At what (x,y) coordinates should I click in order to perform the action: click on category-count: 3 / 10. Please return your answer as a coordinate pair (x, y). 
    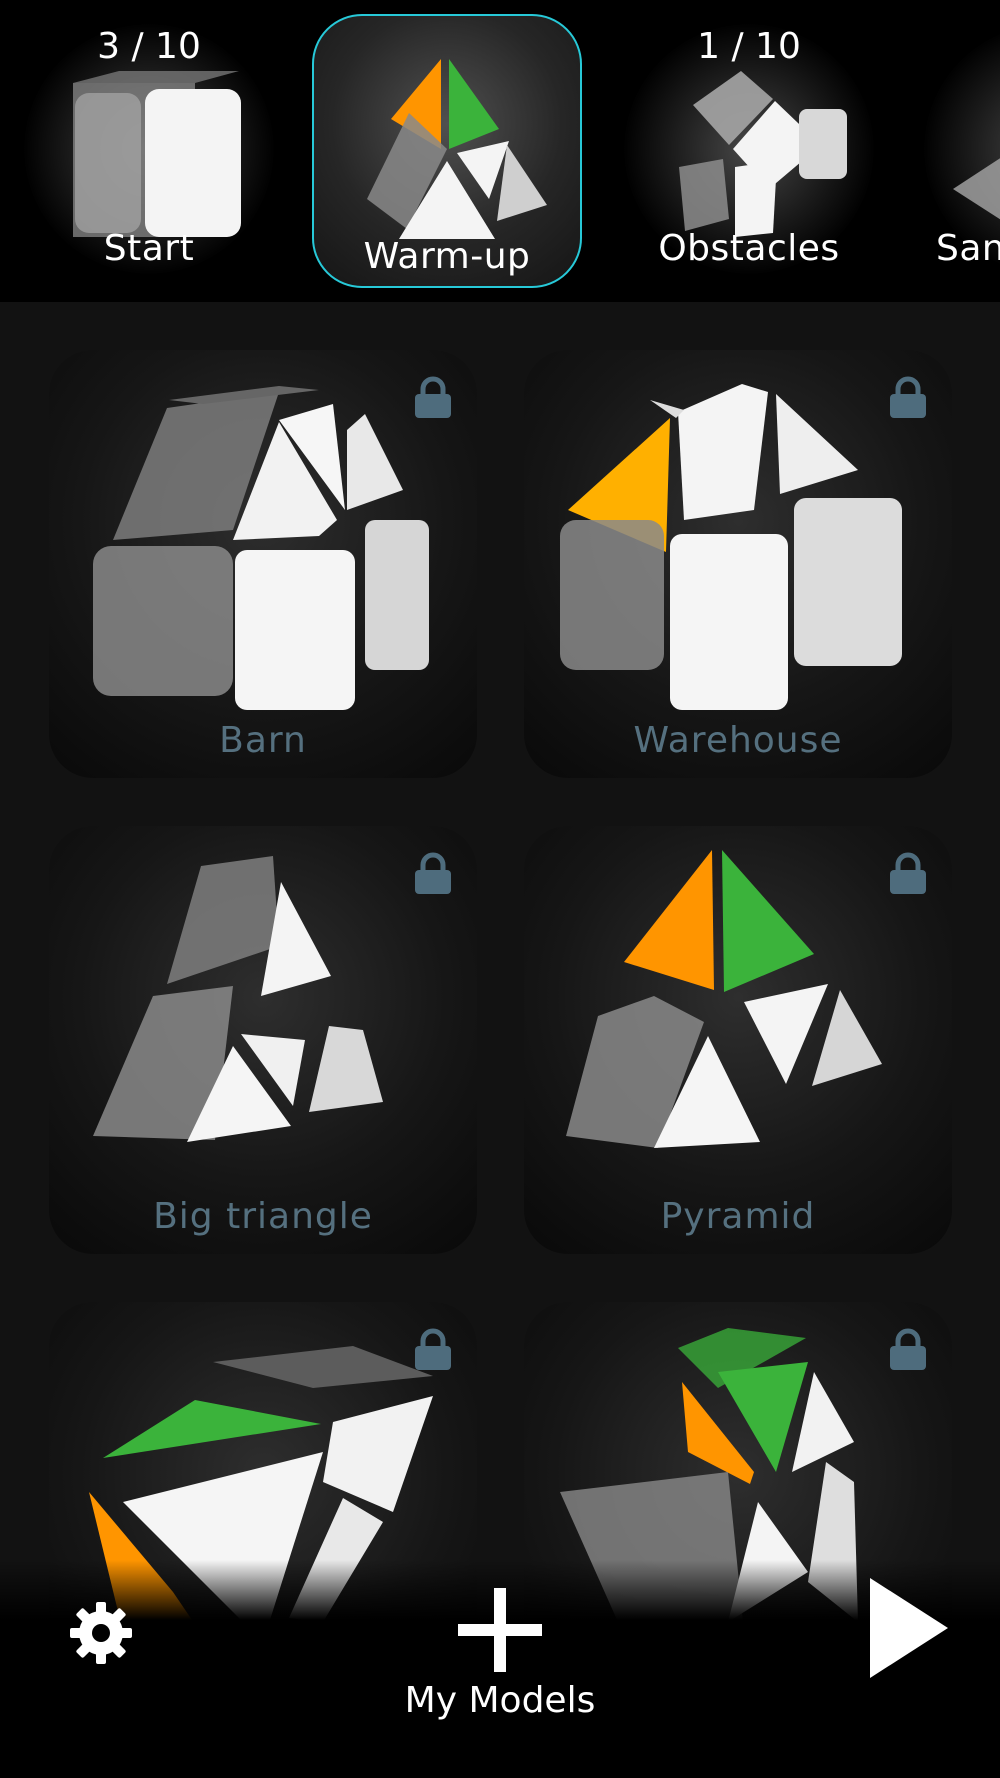
    Looking at the image, I should click on (149, 46).